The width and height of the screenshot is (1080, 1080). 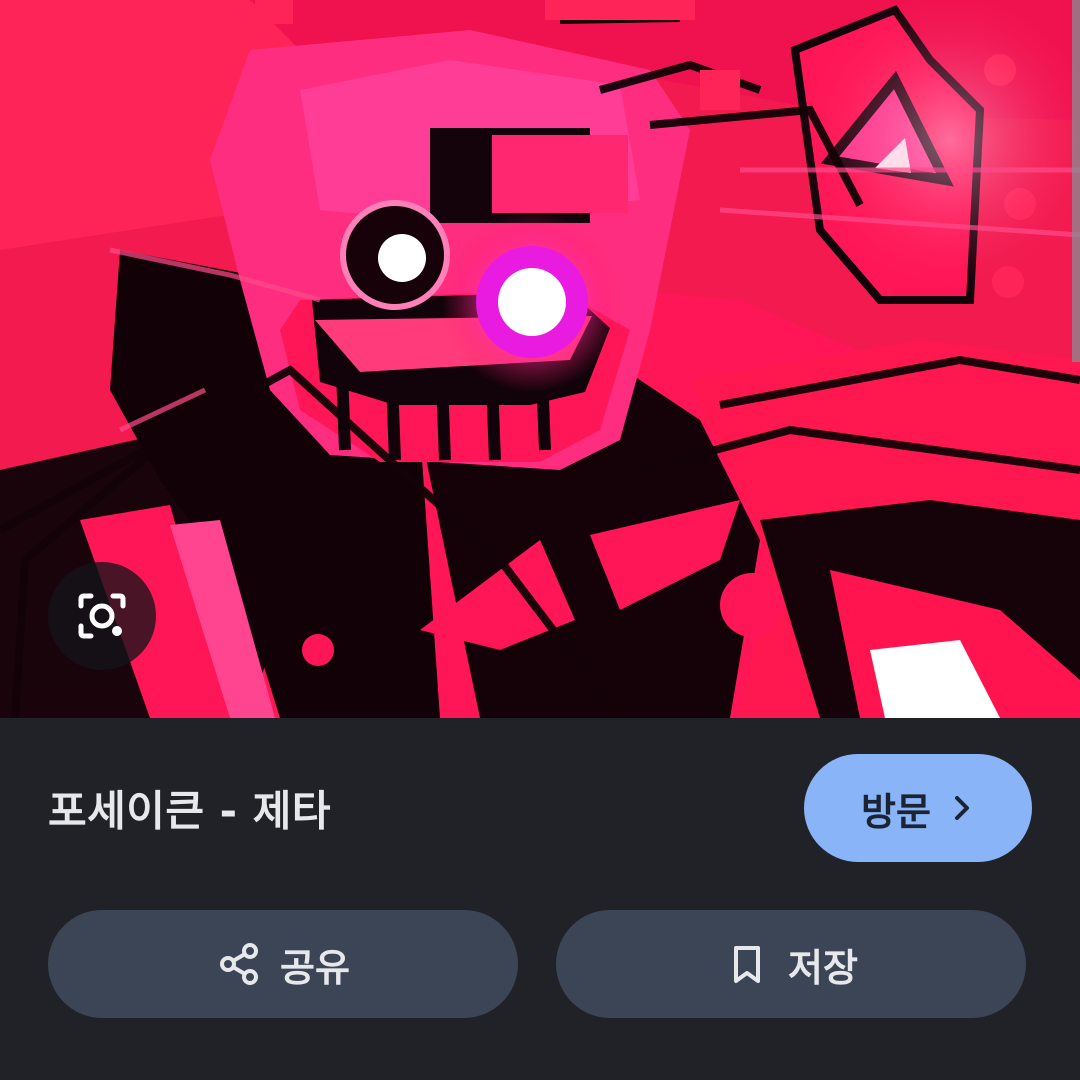 What do you see at coordinates (961, 808) in the screenshot?
I see `chevron-right-icon` at bounding box center [961, 808].